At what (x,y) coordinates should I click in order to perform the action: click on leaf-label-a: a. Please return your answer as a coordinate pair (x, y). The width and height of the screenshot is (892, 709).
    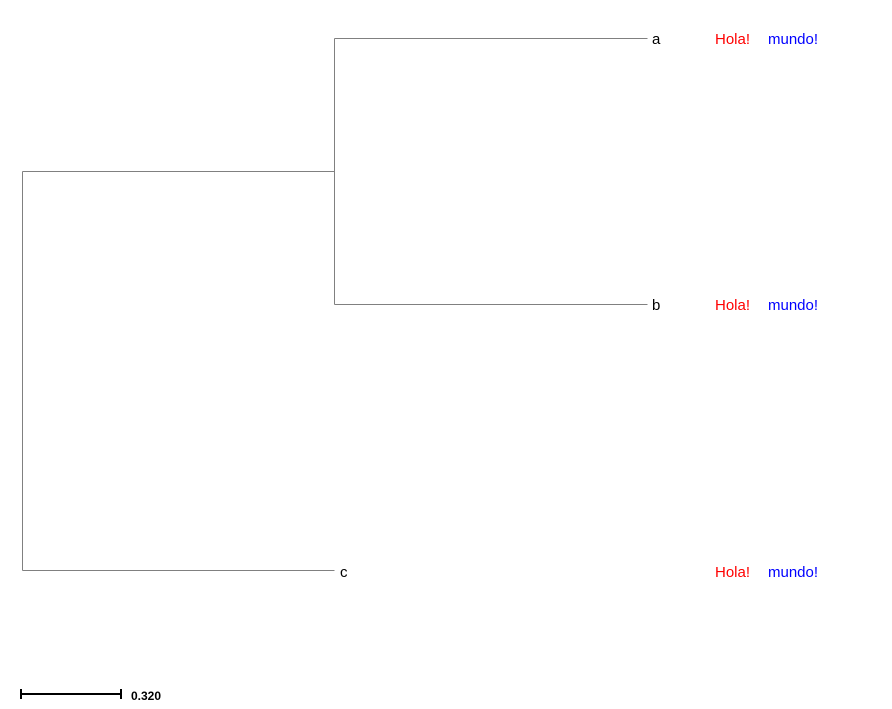
    Looking at the image, I should click on (656, 39).